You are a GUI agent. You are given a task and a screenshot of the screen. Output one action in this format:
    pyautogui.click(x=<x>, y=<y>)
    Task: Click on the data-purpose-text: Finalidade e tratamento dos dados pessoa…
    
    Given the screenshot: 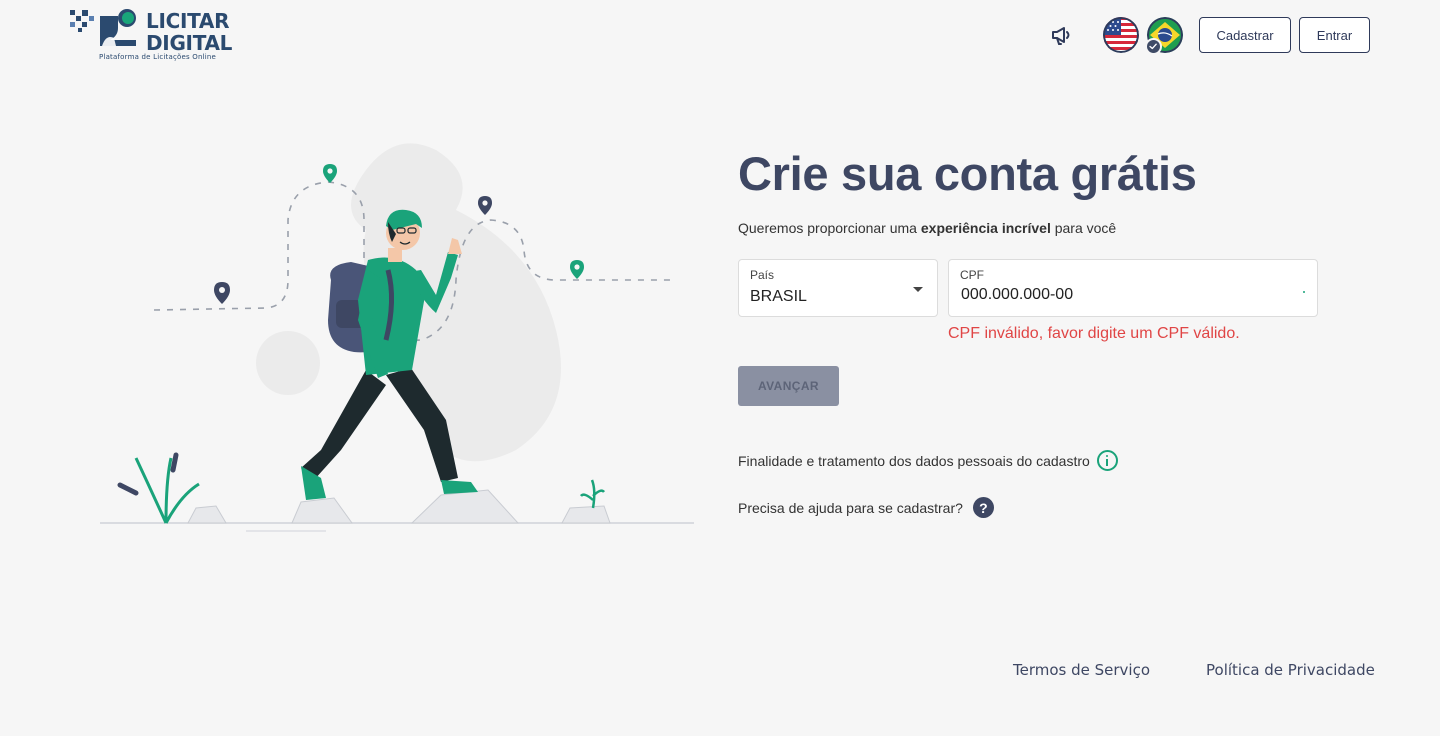 What is the action you would take?
    pyautogui.click(x=914, y=460)
    